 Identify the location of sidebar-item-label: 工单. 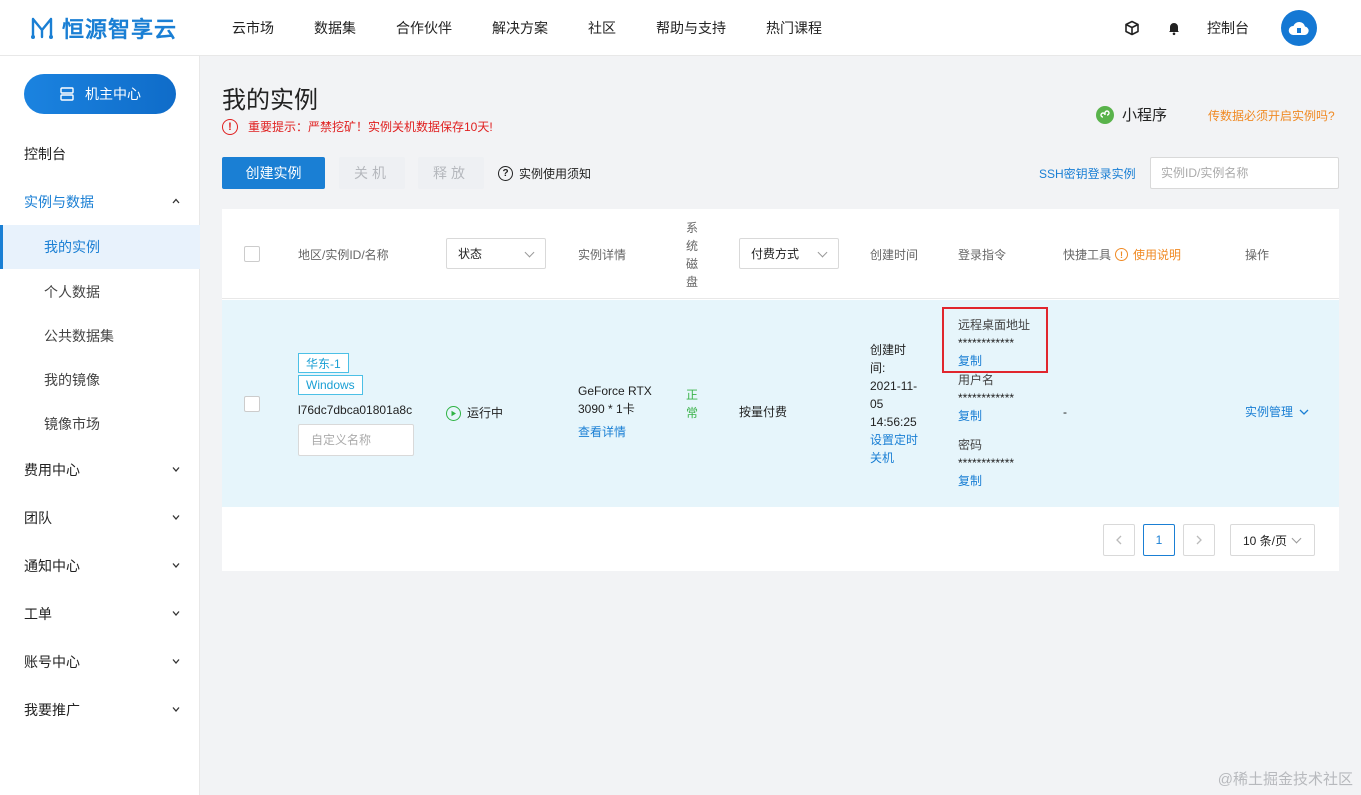
(38, 614).